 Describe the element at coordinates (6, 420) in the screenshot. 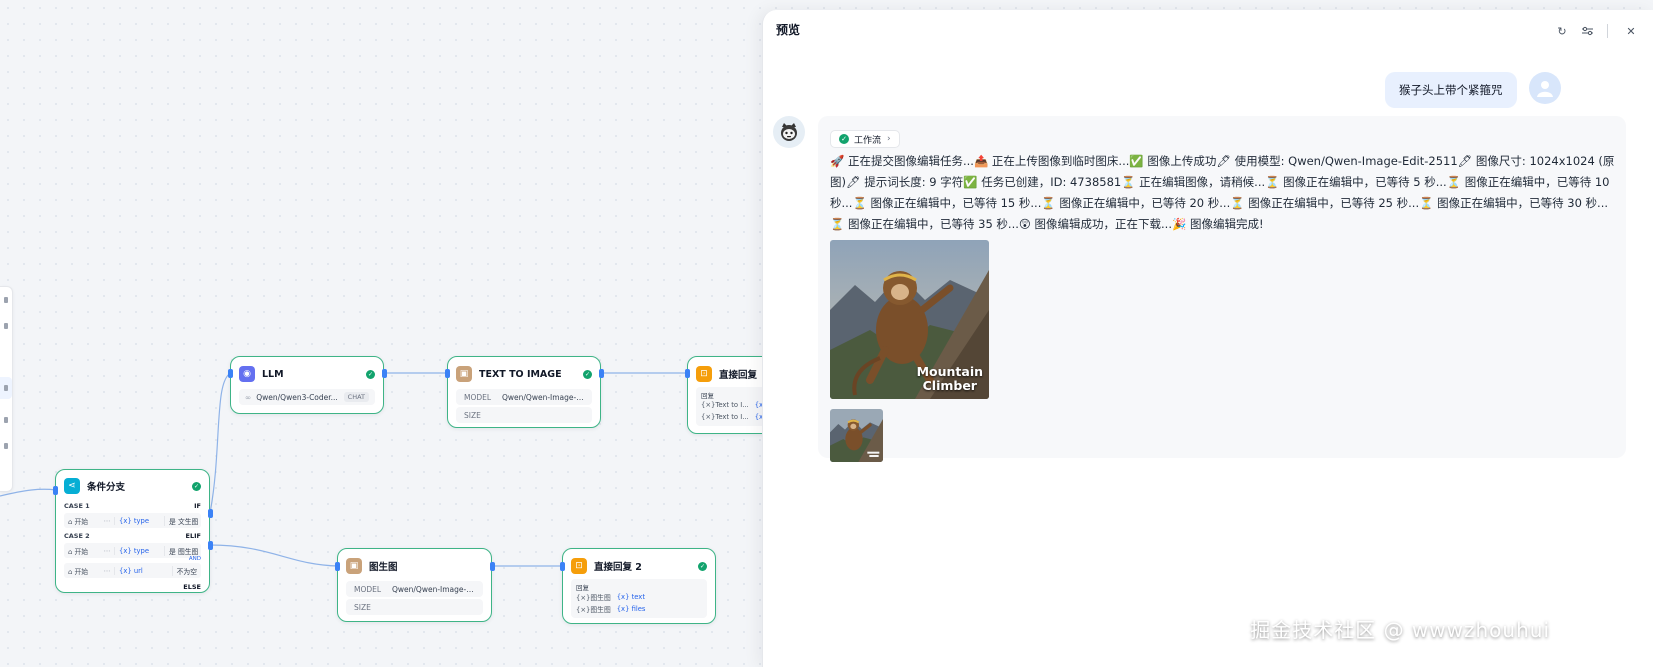

I see `hand-icon` at that location.